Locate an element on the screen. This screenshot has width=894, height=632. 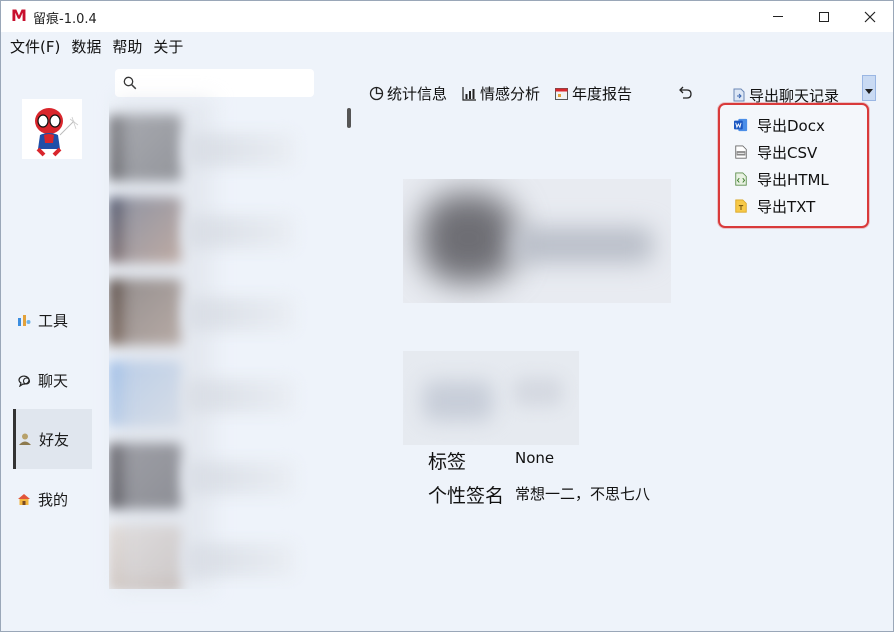
pie-chart-icon is located at coordinates (376, 93).